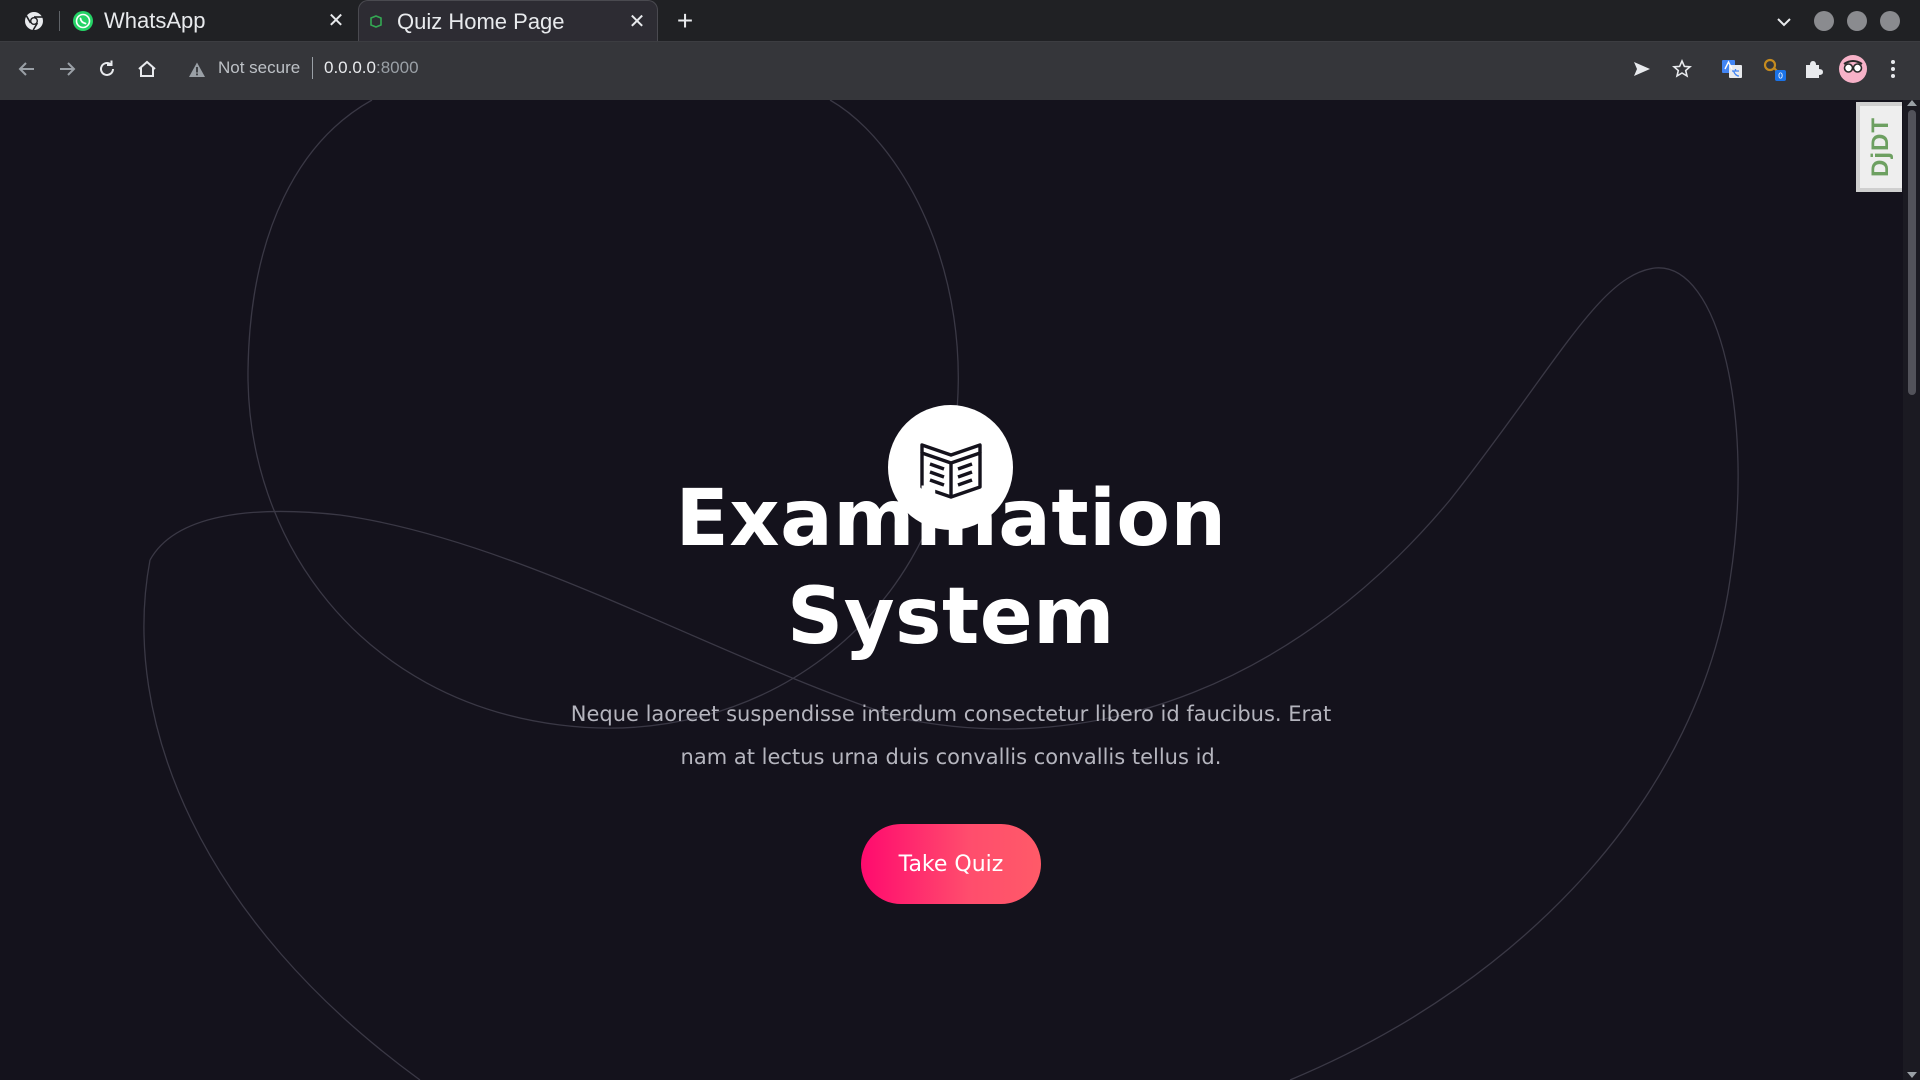  Describe the element at coordinates (1780, 76) in the screenshot. I see `svg-text: 0` at that location.